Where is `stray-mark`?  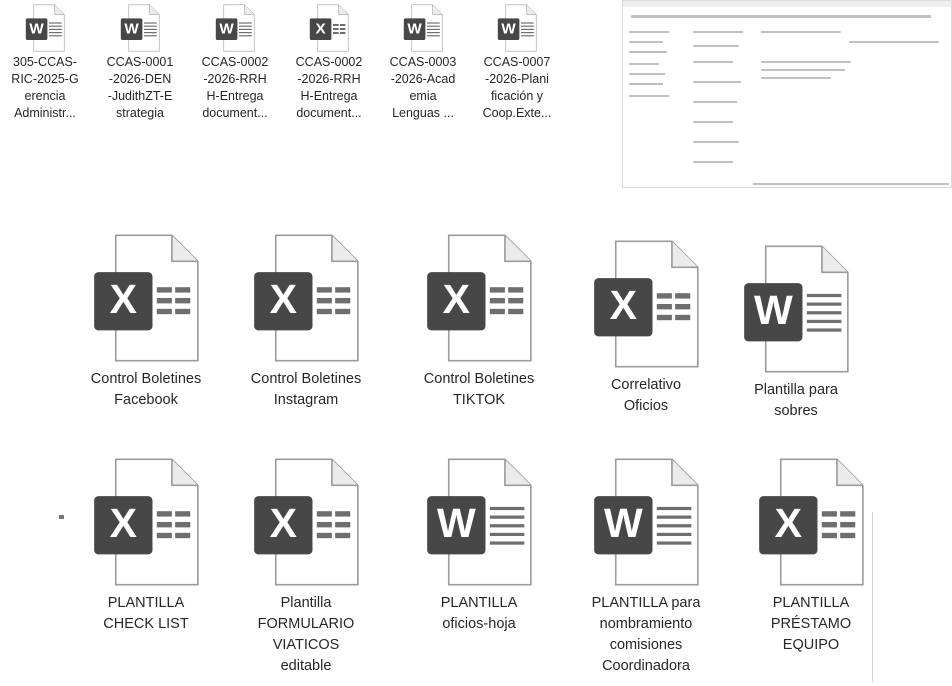
stray-mark is located at coordinates (61, 517).